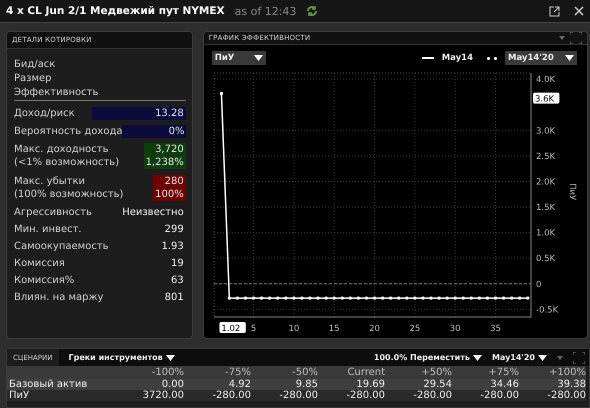 This screenshot has height=408, width=590. I want to click on axis-tick-label: 4.0K, so click(545, 80).